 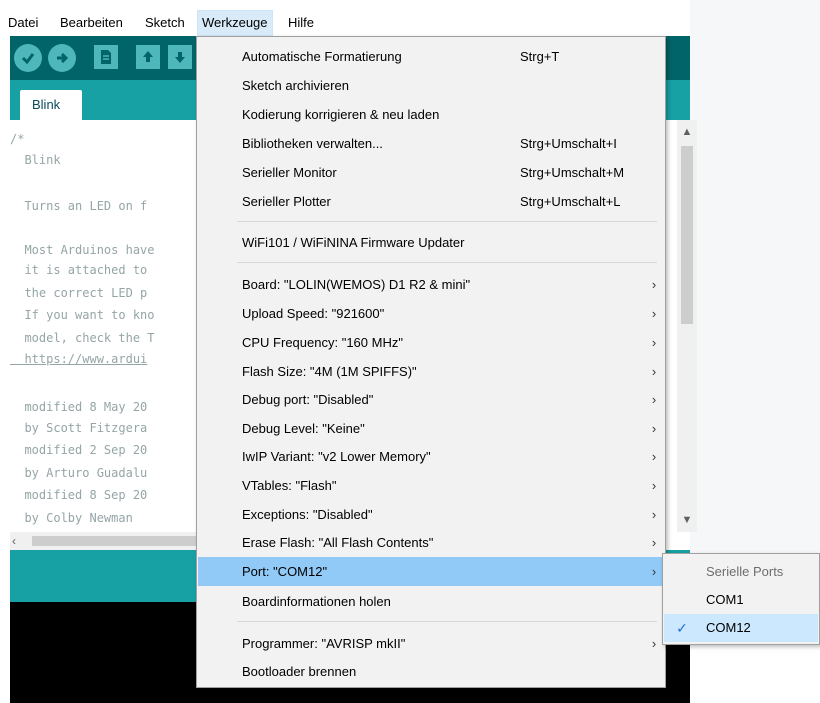 I want to click on scroll-up-icon: ▲, so click(x=687, y=132).